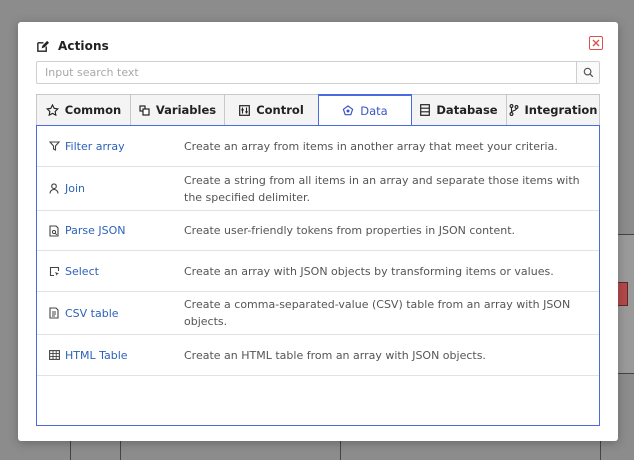 The width and height of the screenshot is (634, 460). I want to click on edit-icon, so click(42, 46).